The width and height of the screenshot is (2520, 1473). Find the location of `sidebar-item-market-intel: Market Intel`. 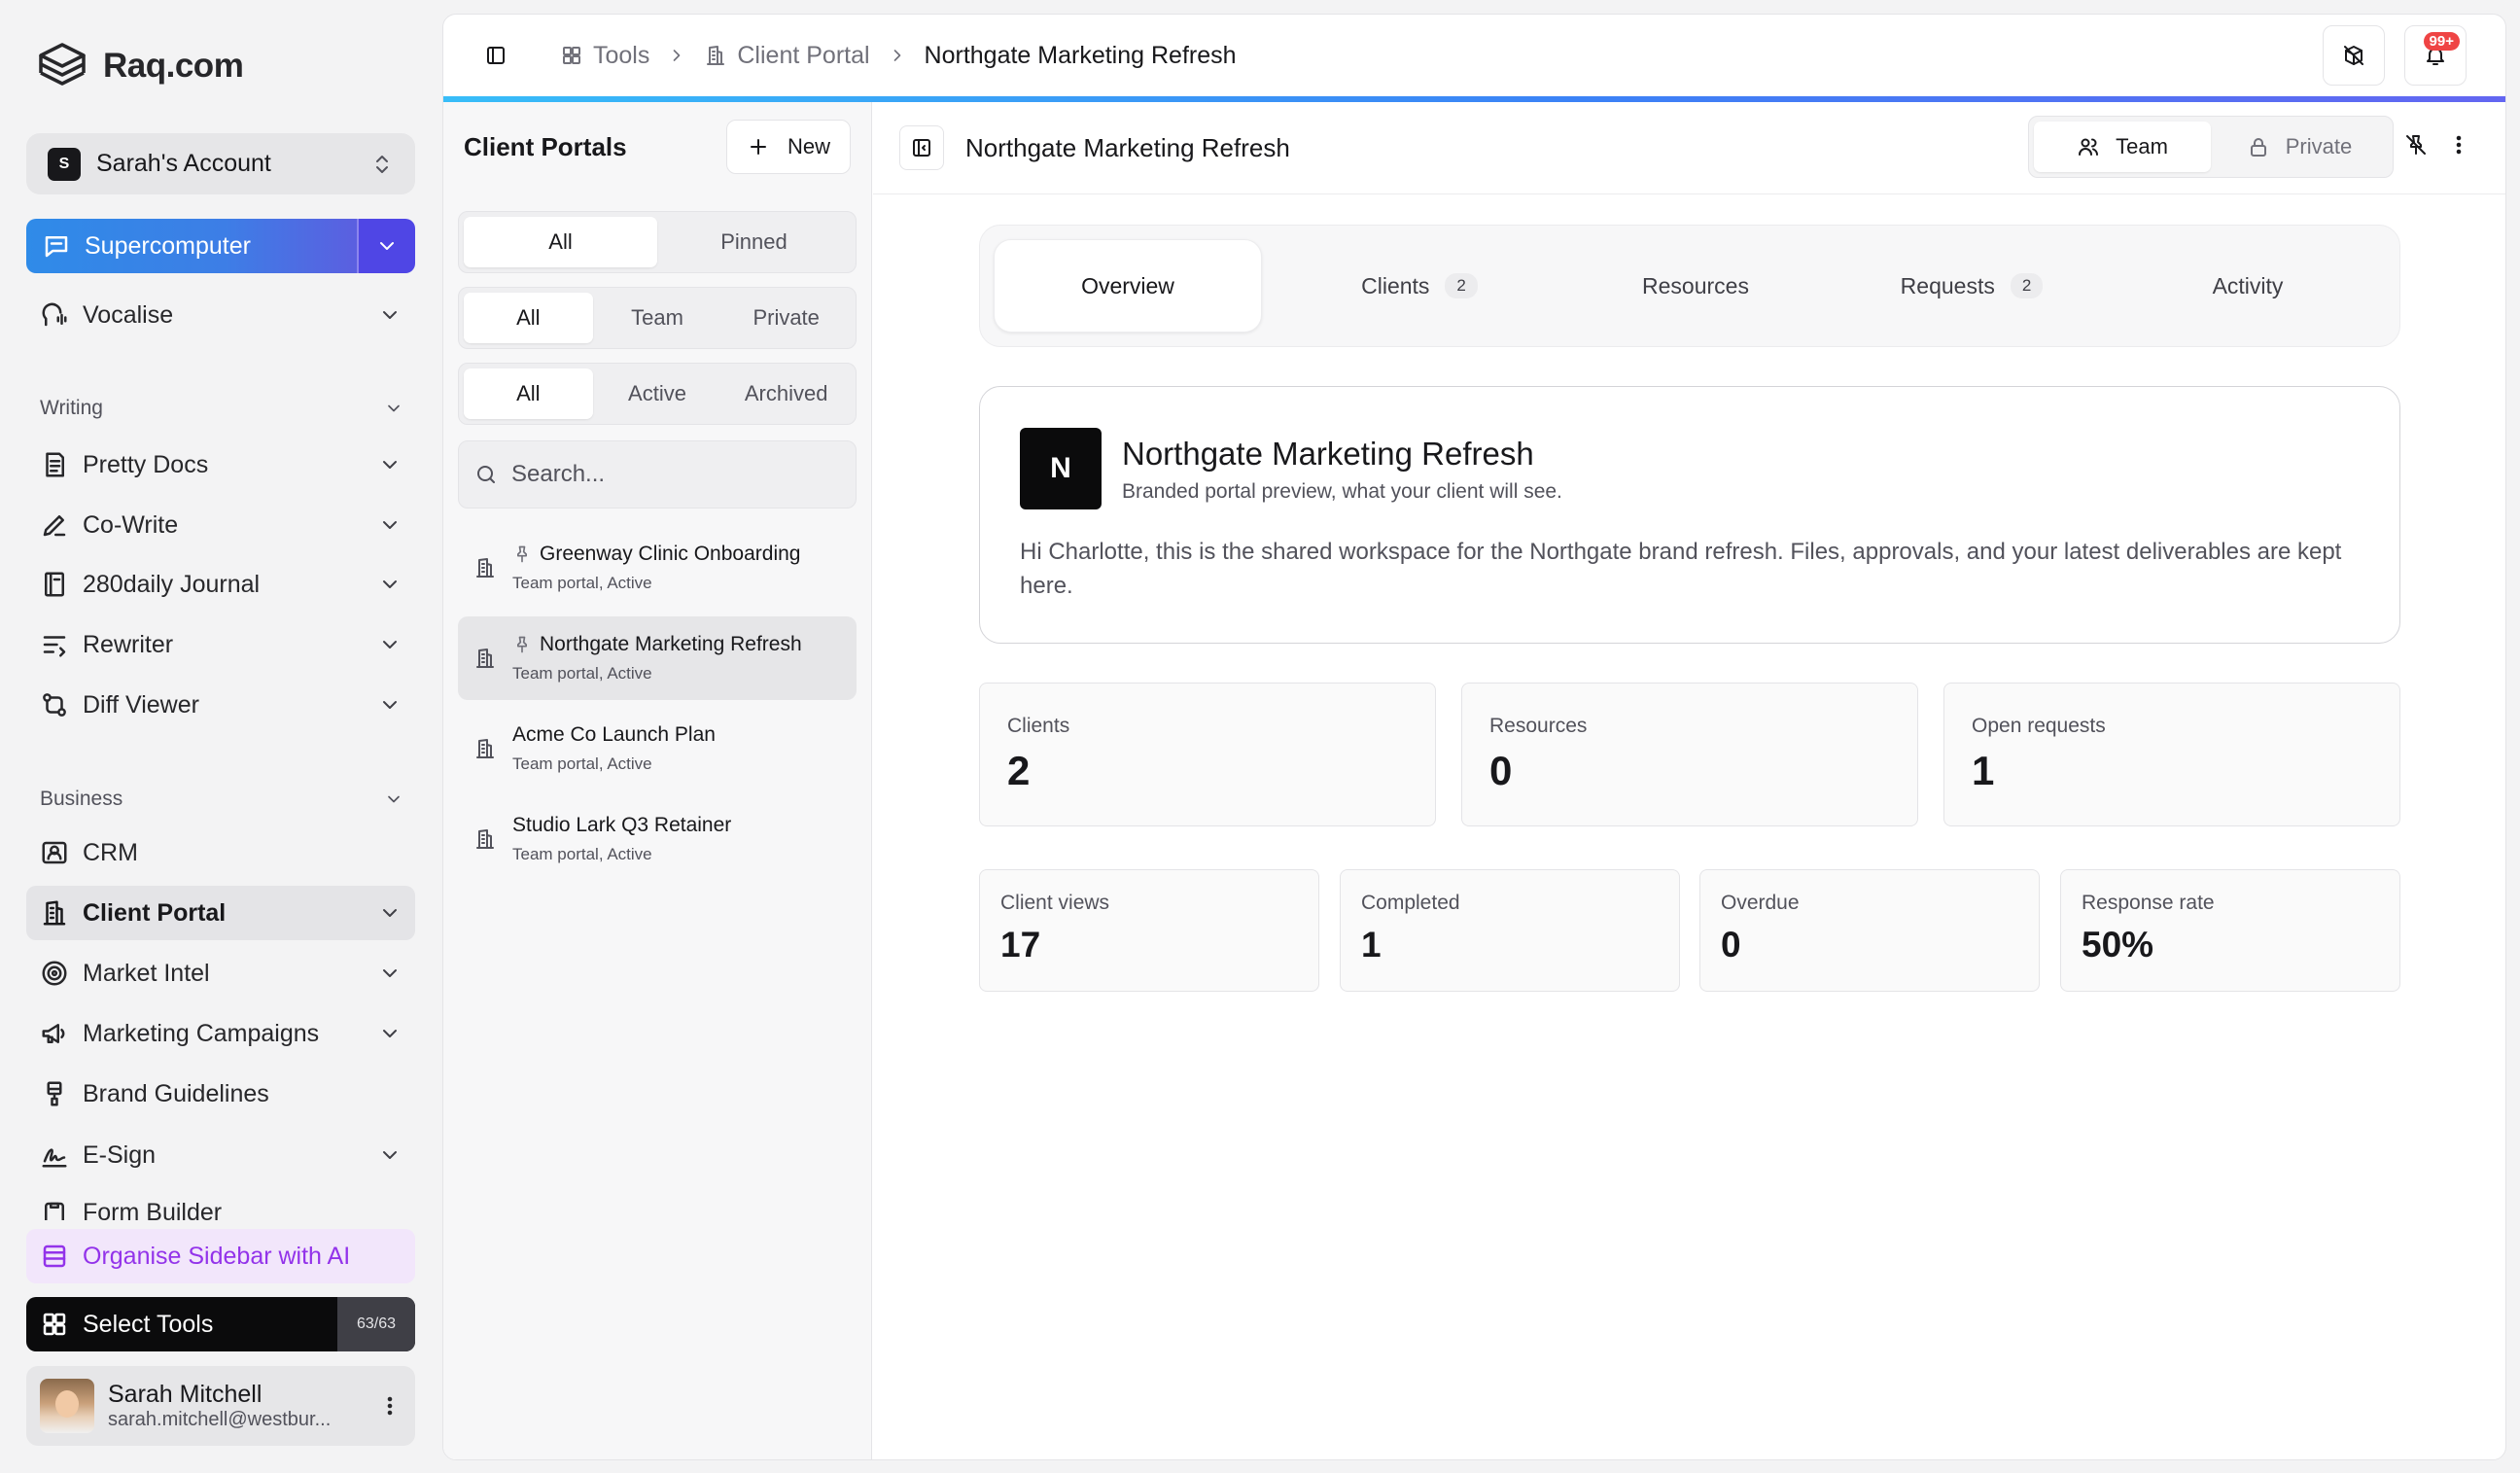

sidebar-item-market-intel: Market Intel is located at coordinates (220, 973).